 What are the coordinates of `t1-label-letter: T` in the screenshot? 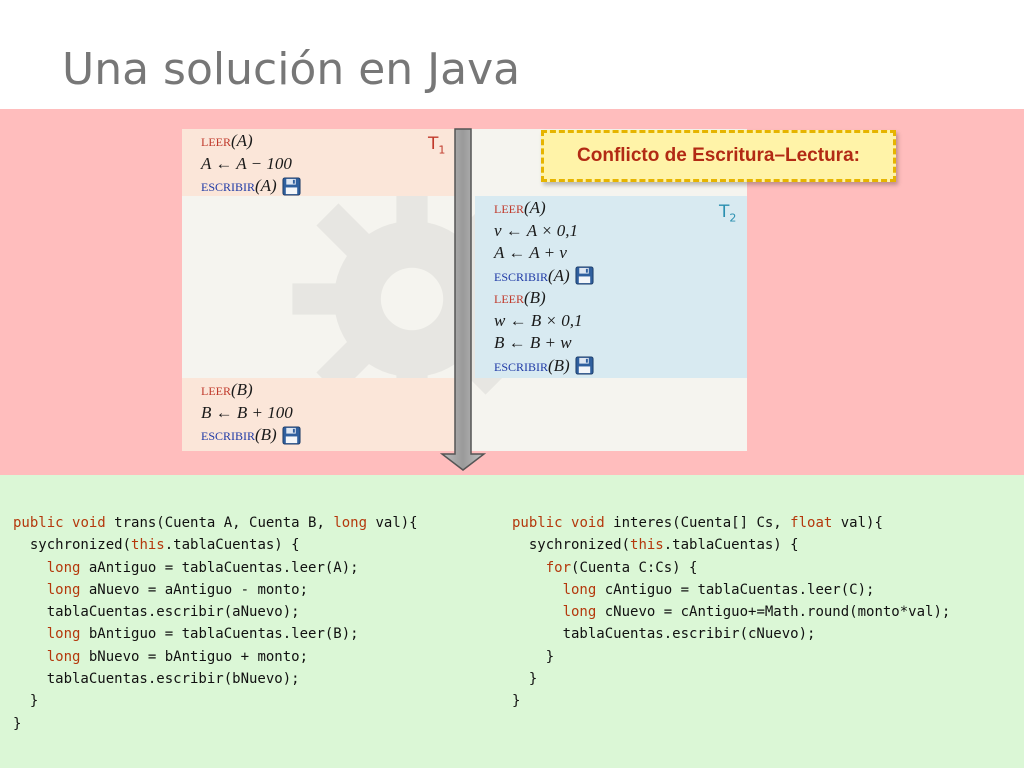 It's located at (433, 144).